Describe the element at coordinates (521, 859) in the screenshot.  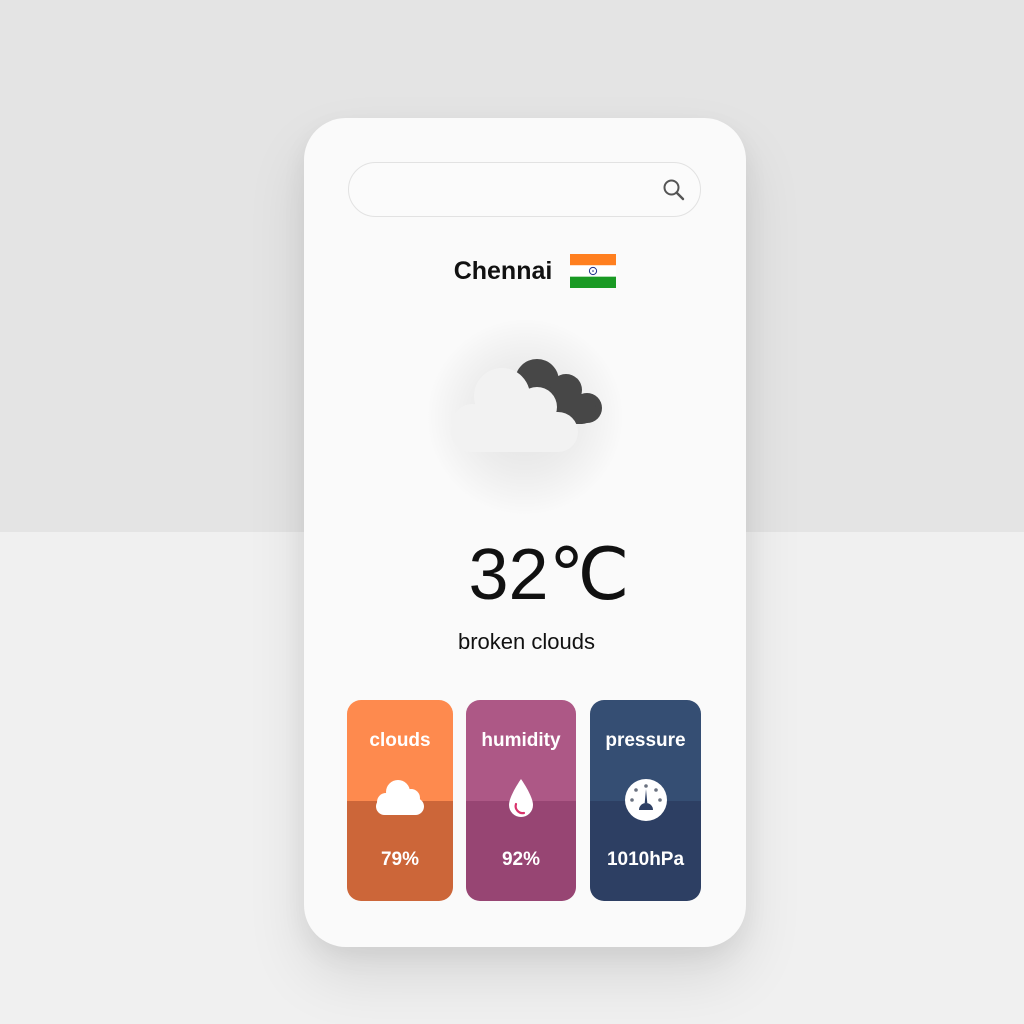
I see `stat-value: 92%` at that location.